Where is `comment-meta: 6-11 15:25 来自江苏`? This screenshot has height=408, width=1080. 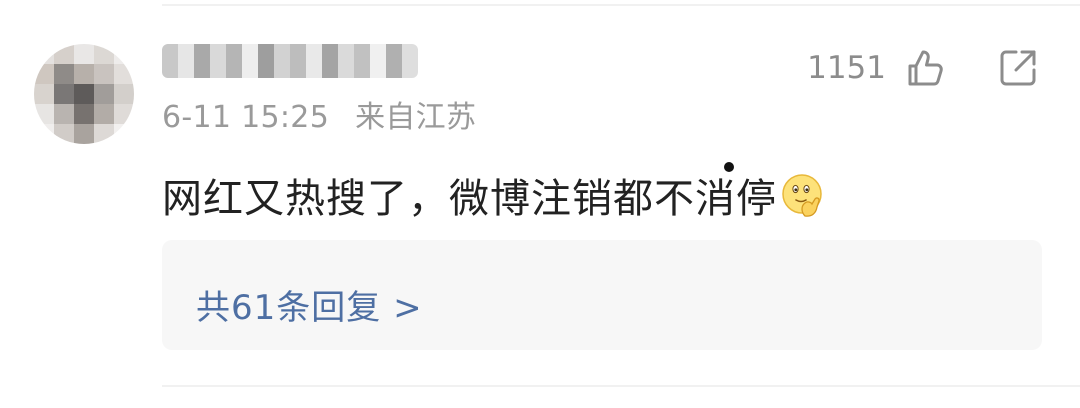 comment-meta: 6-11 15:25 来自江苏 is located at coordinates (319, 114).